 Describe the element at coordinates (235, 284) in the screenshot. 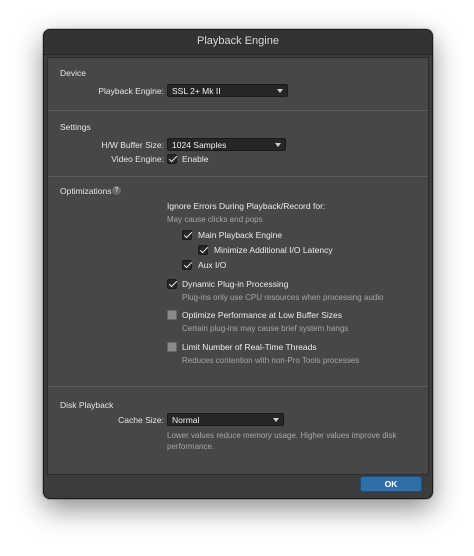

I see `dynamic-plugin-label: Dynamic Plug-in Processing` at that location.